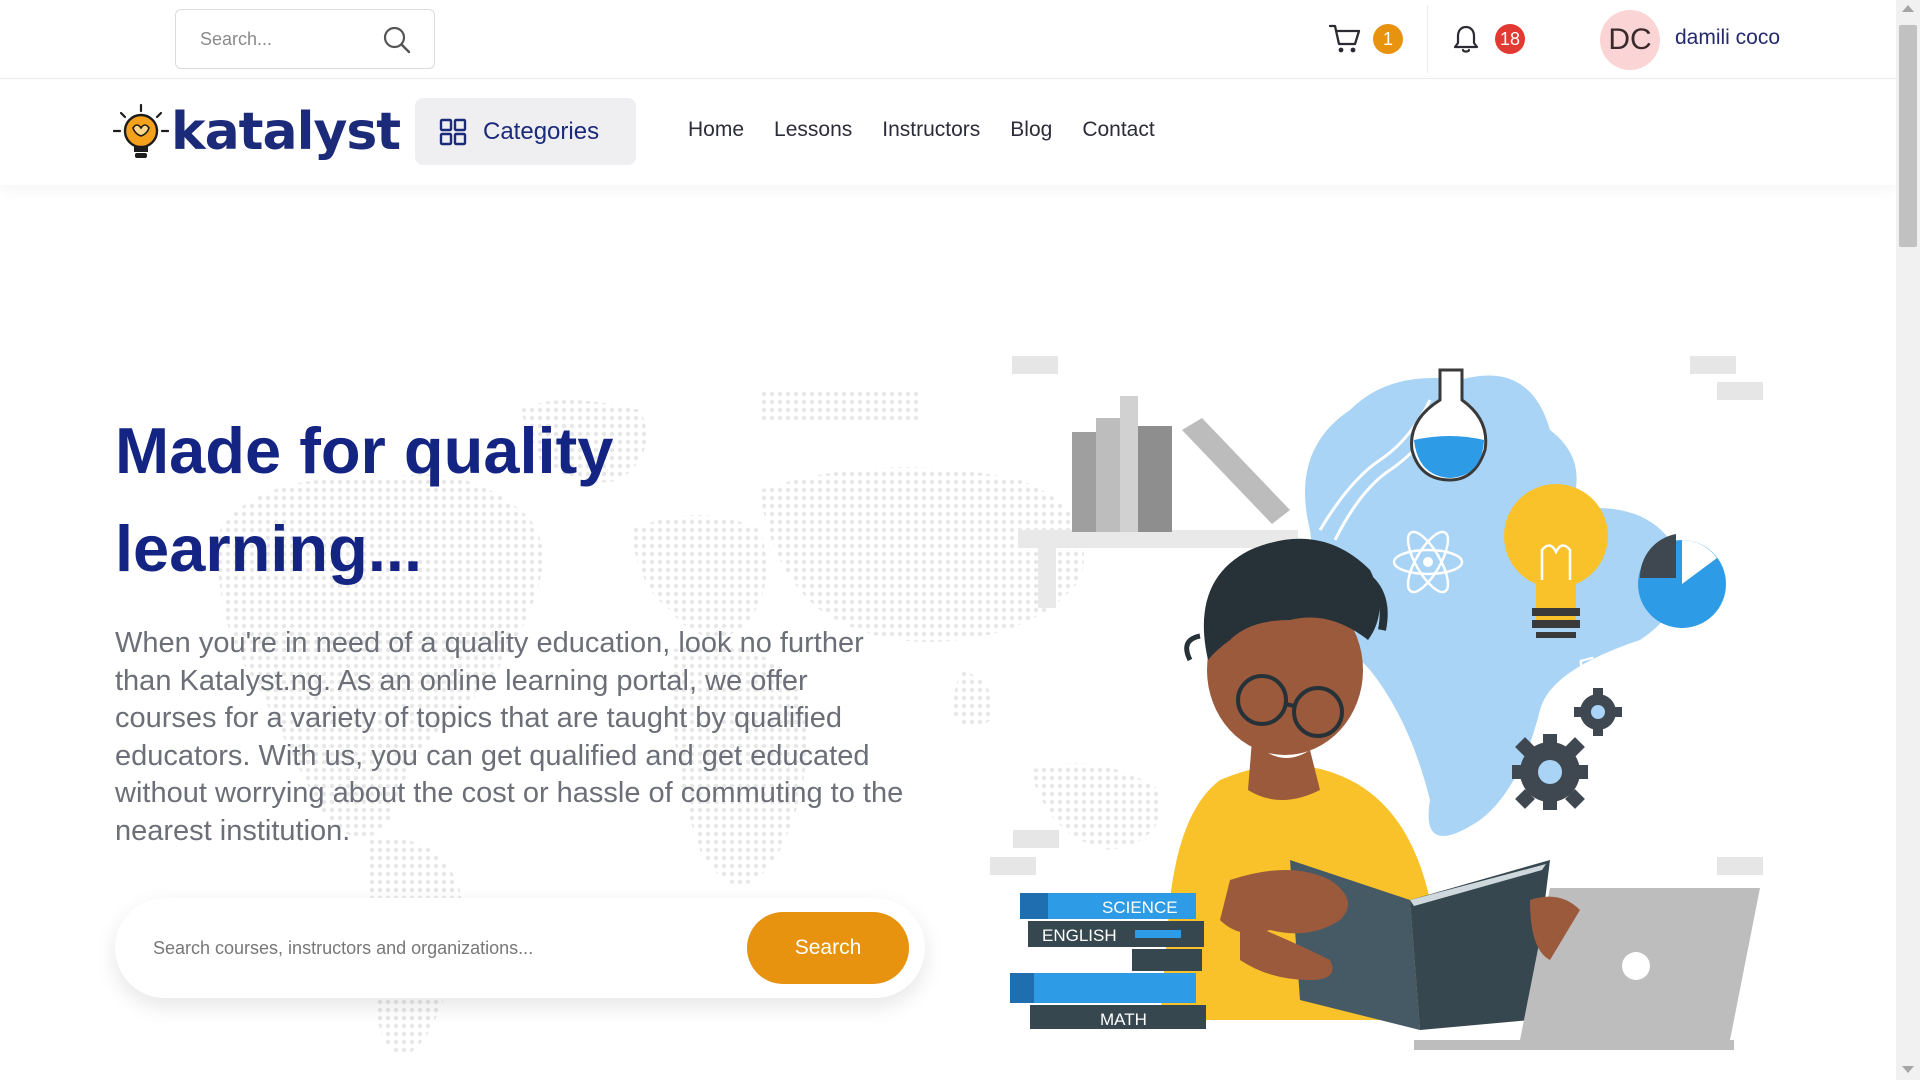 This screenshot has height=1080, width=1920. Describe the element at coordinates (1031, 130) in the screenshot. I see `nav-link-blog: Blog` at that location.